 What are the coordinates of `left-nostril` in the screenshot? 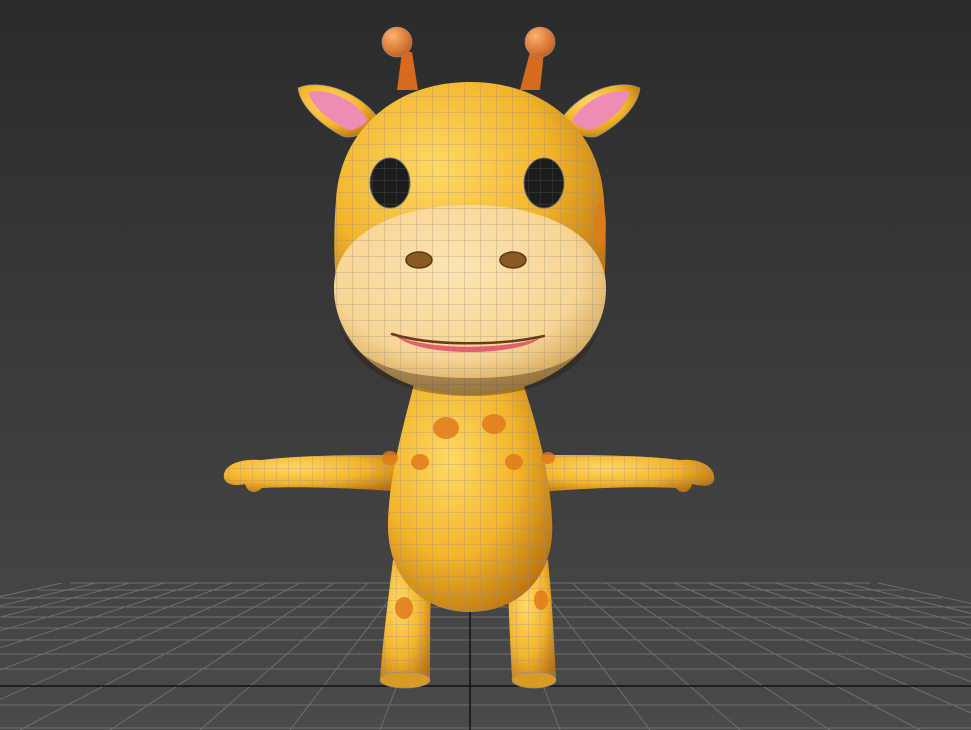 It's located at (419, 260).